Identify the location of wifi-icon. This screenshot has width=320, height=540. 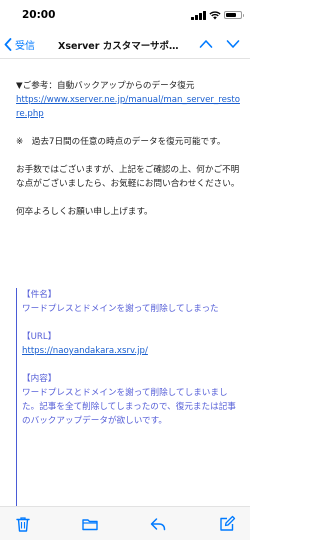
(215, 15).